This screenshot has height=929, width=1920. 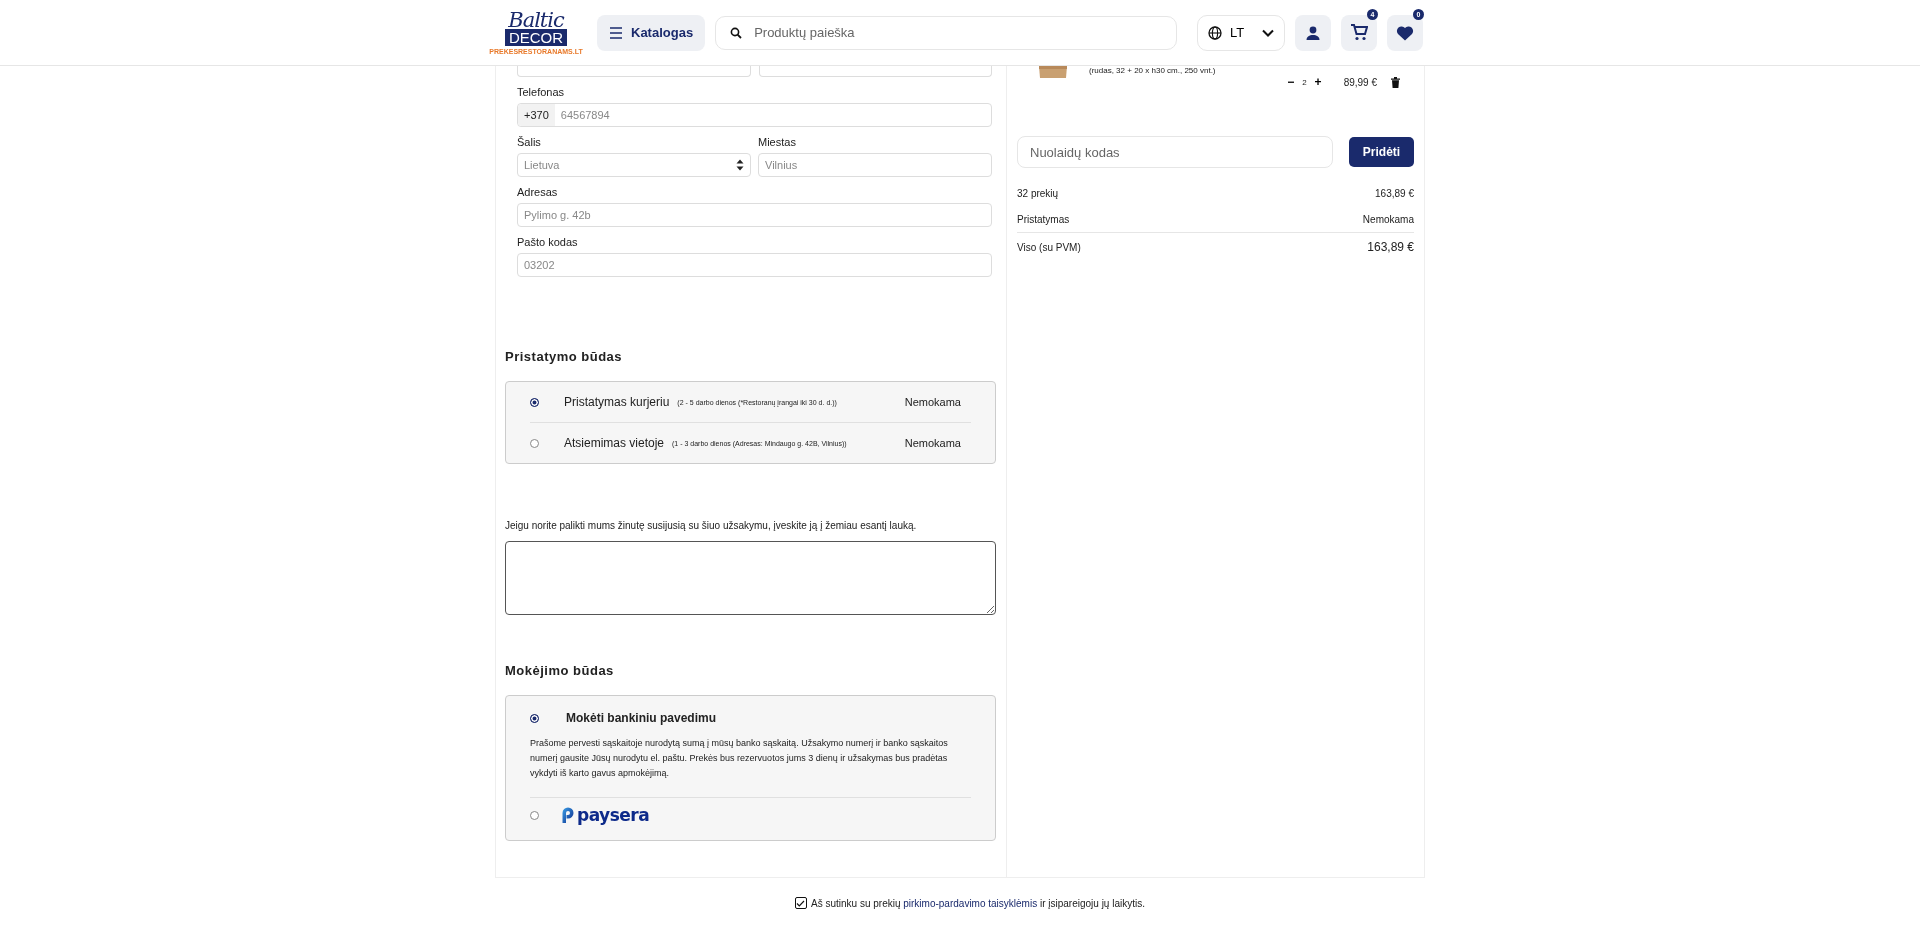 What do you see at coordinates (1390, 247) in the screenshot?
I see `total-value: 163,89 €` at bounding box center [1390, 247].